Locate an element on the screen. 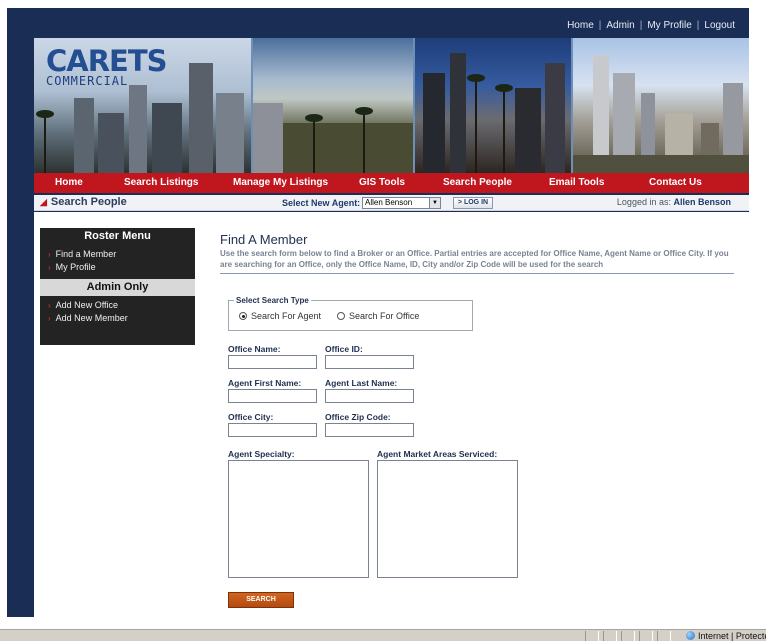  admin-only-heading: Admin Only is located at coordinates (117, 287).